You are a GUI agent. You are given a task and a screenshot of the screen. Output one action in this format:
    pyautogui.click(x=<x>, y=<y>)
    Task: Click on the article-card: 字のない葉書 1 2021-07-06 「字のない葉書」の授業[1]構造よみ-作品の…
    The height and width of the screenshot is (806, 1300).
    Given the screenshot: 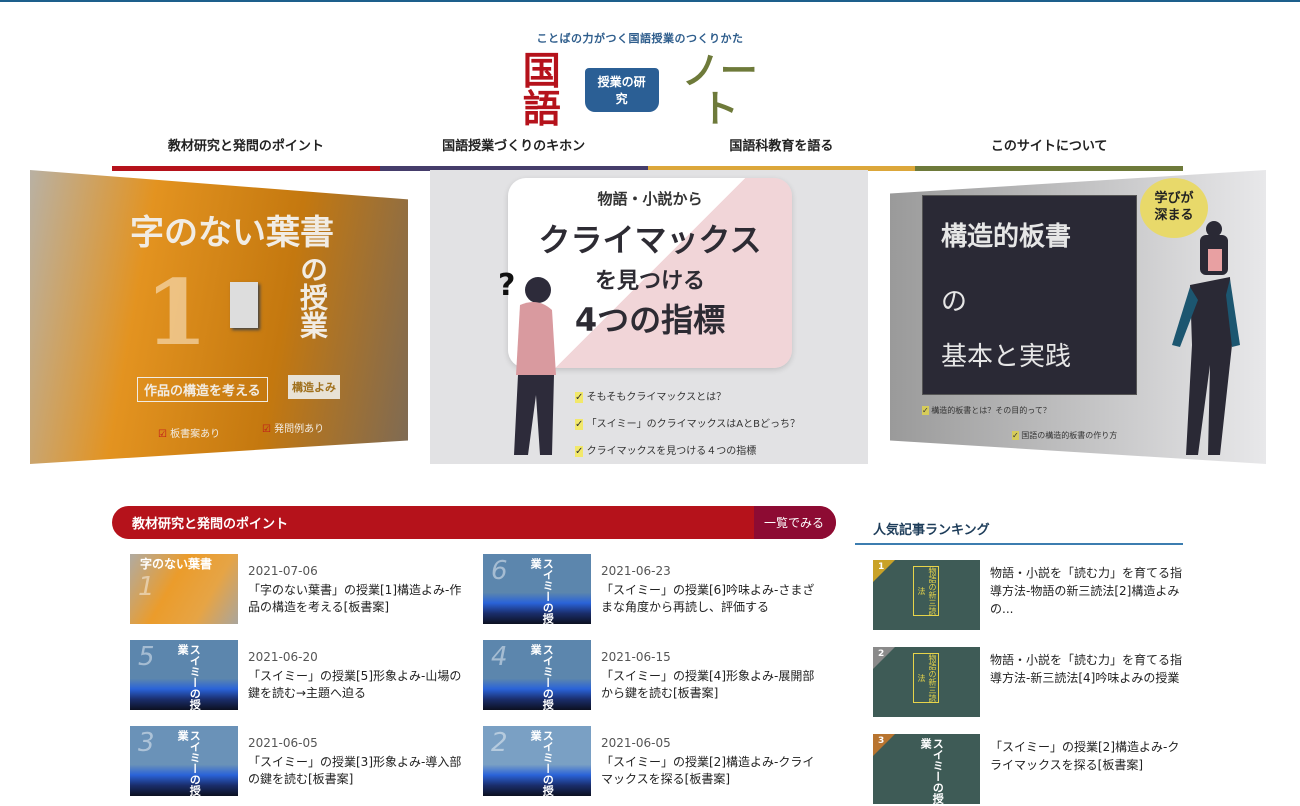 What is the action you would take?
    pyautogui.click(x=300, y=590)
    